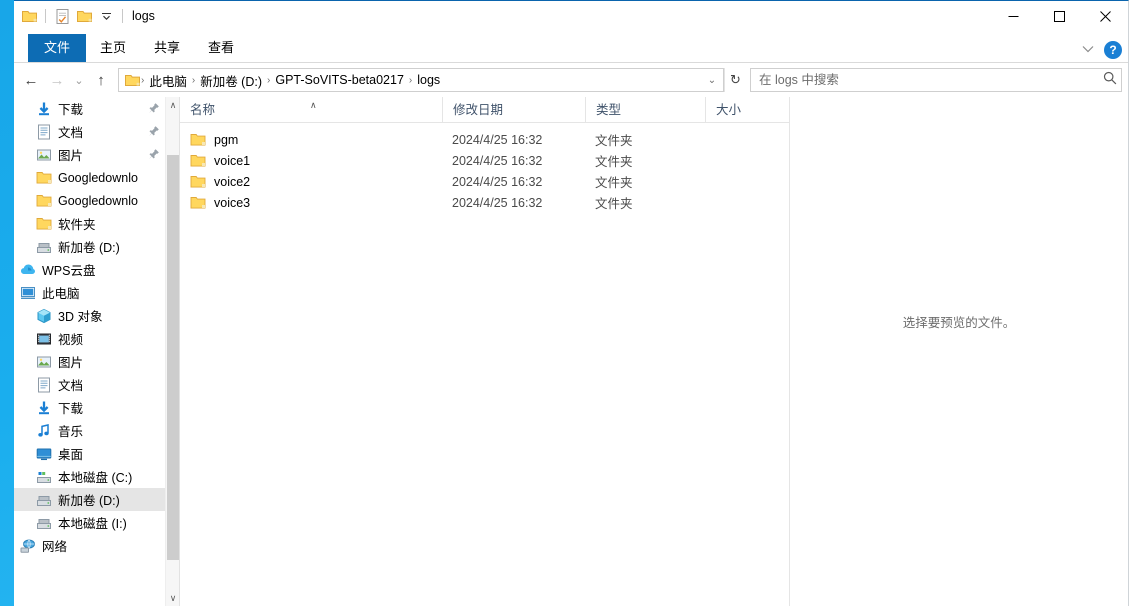 Image resolution: width=1129 pixels, height=606 pixels. What do you see at coordinates (571, 16) in the screenshot?
I see `title-bar: logs` at bounding box center [571, 16].